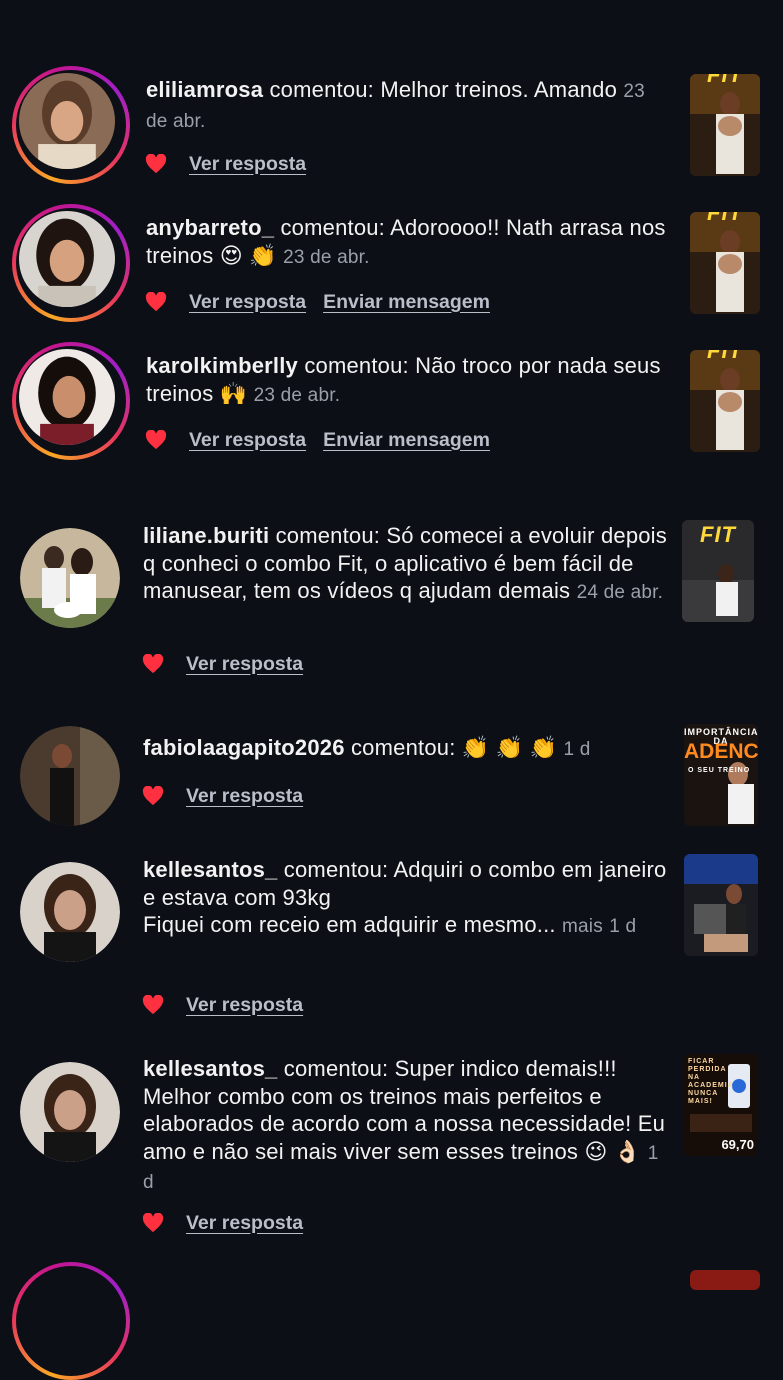  Describe the element at coordinates (499, 89) in the screenshot. I see `comment-body: Melhor treinos. Amando` at that location.